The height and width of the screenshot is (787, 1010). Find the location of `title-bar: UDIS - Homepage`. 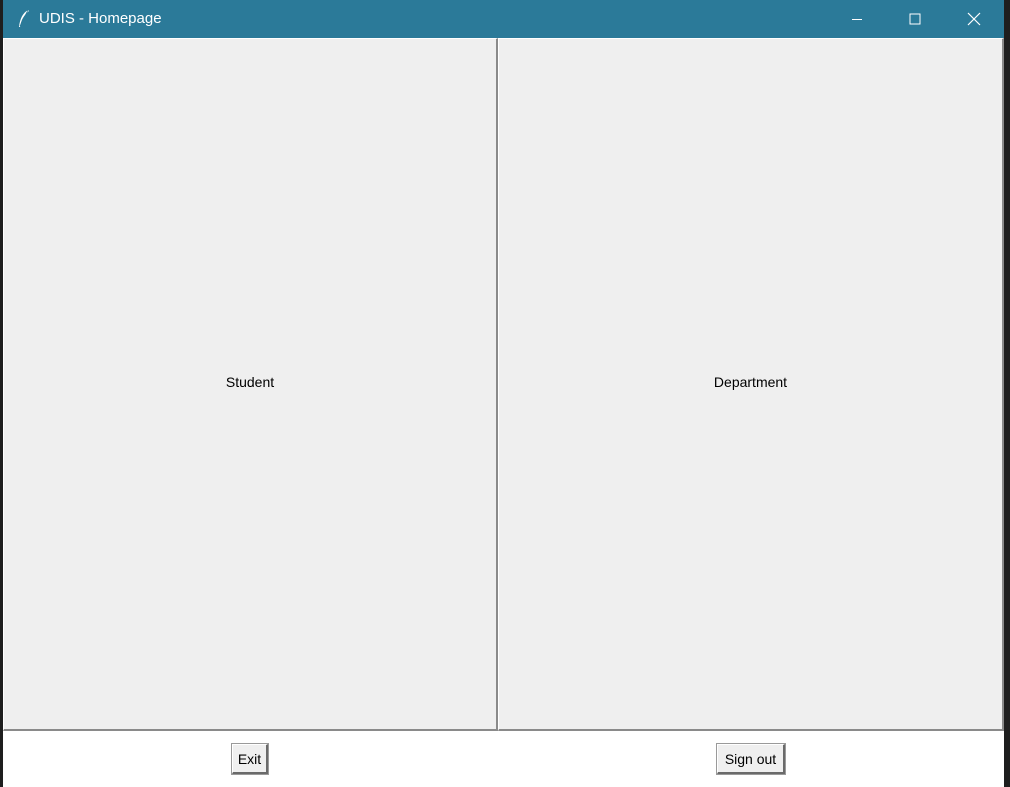

title-bar: UDIS - Homepage is located at coordinates (503, 19).